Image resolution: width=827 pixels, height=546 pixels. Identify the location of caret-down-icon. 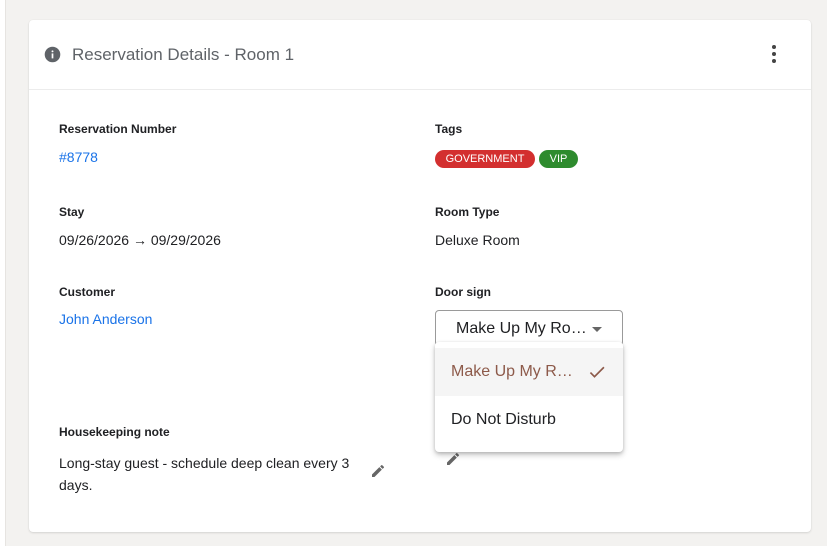
(597, 329).